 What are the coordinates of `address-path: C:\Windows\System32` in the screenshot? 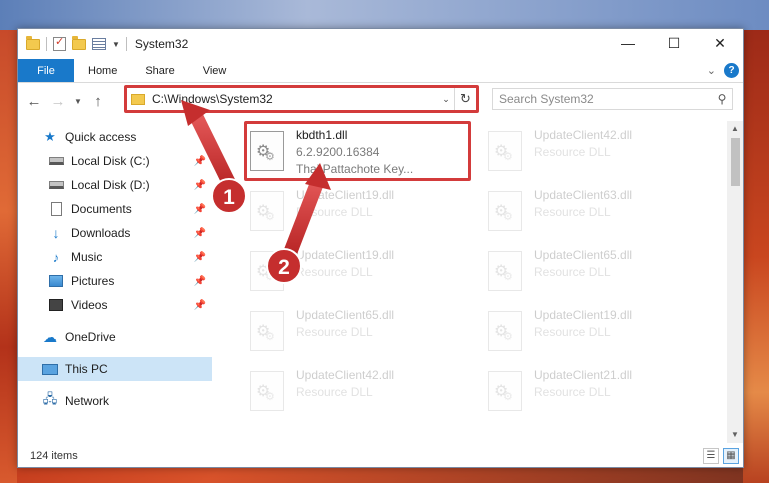 It's located at (295, 99).